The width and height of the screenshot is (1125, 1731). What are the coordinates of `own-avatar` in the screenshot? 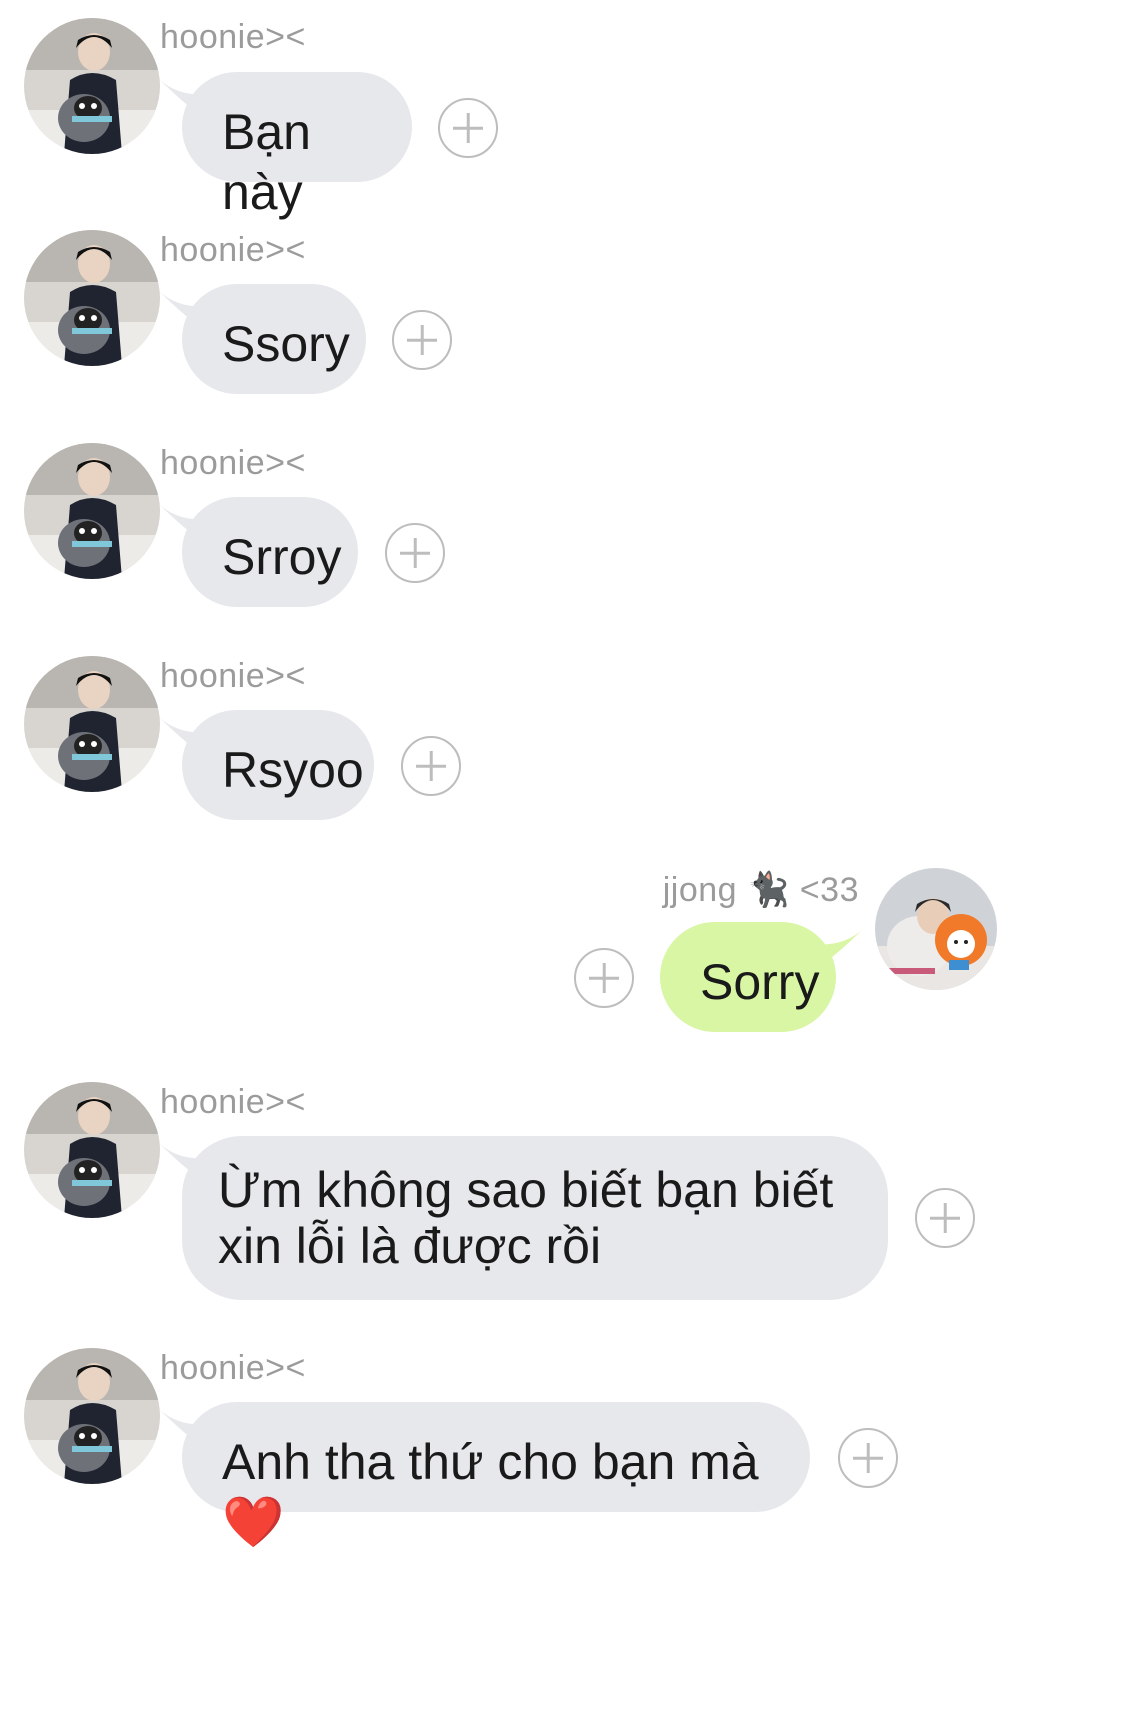 It's located at (936, 929).